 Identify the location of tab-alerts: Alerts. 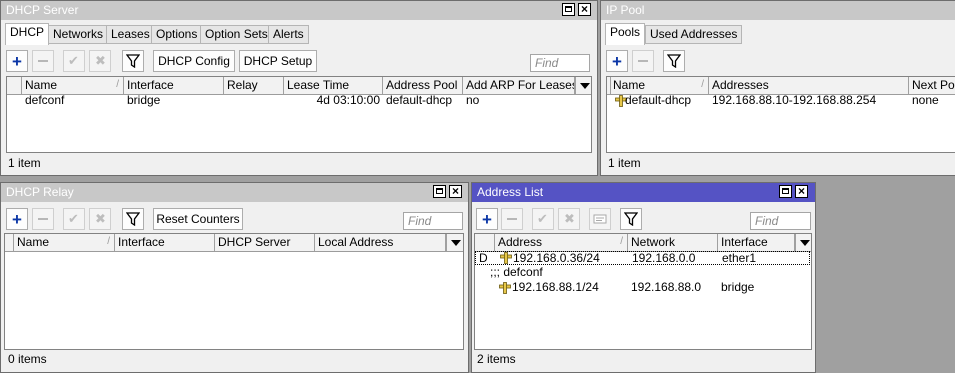
(288, 34).